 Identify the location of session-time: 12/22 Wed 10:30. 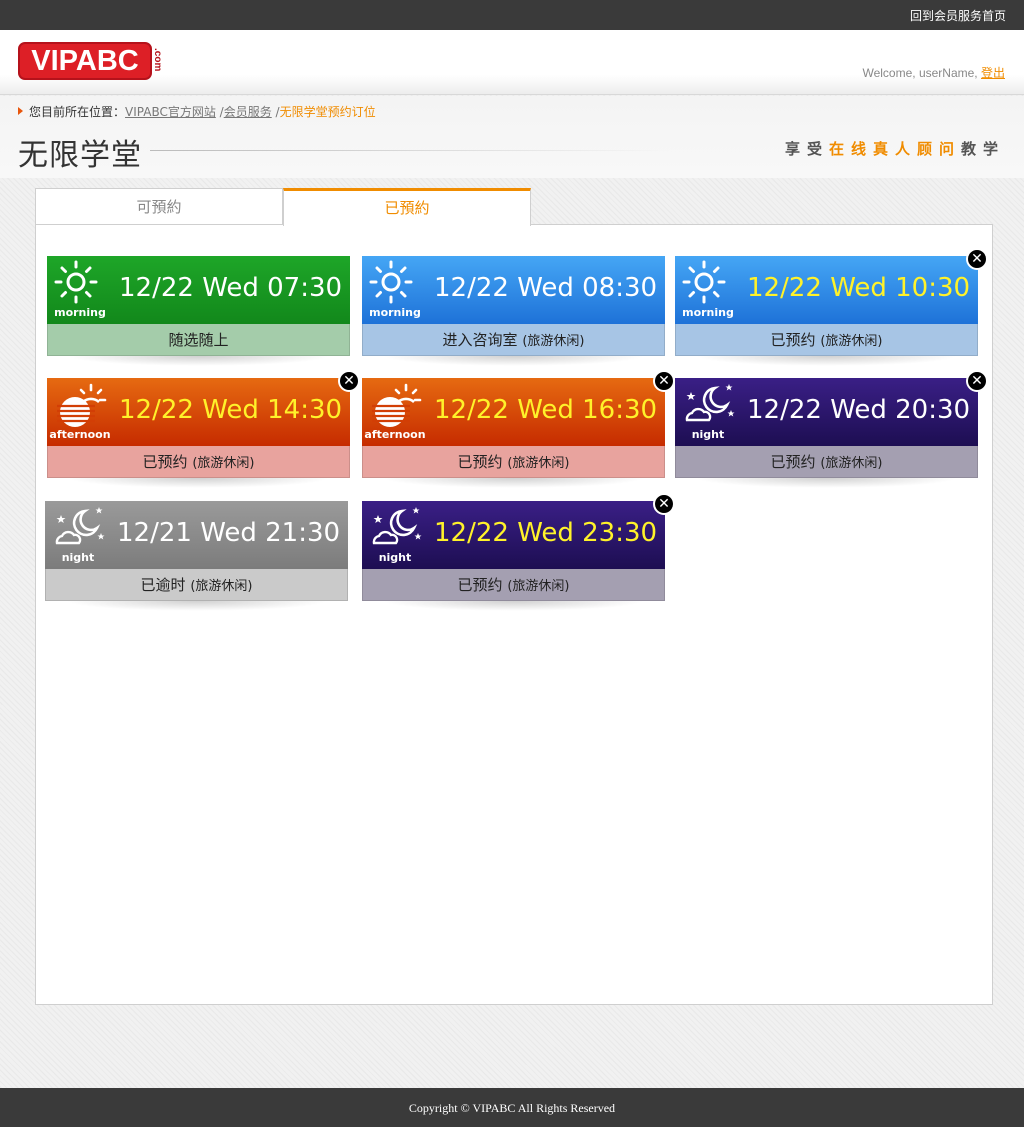
(859, 288).